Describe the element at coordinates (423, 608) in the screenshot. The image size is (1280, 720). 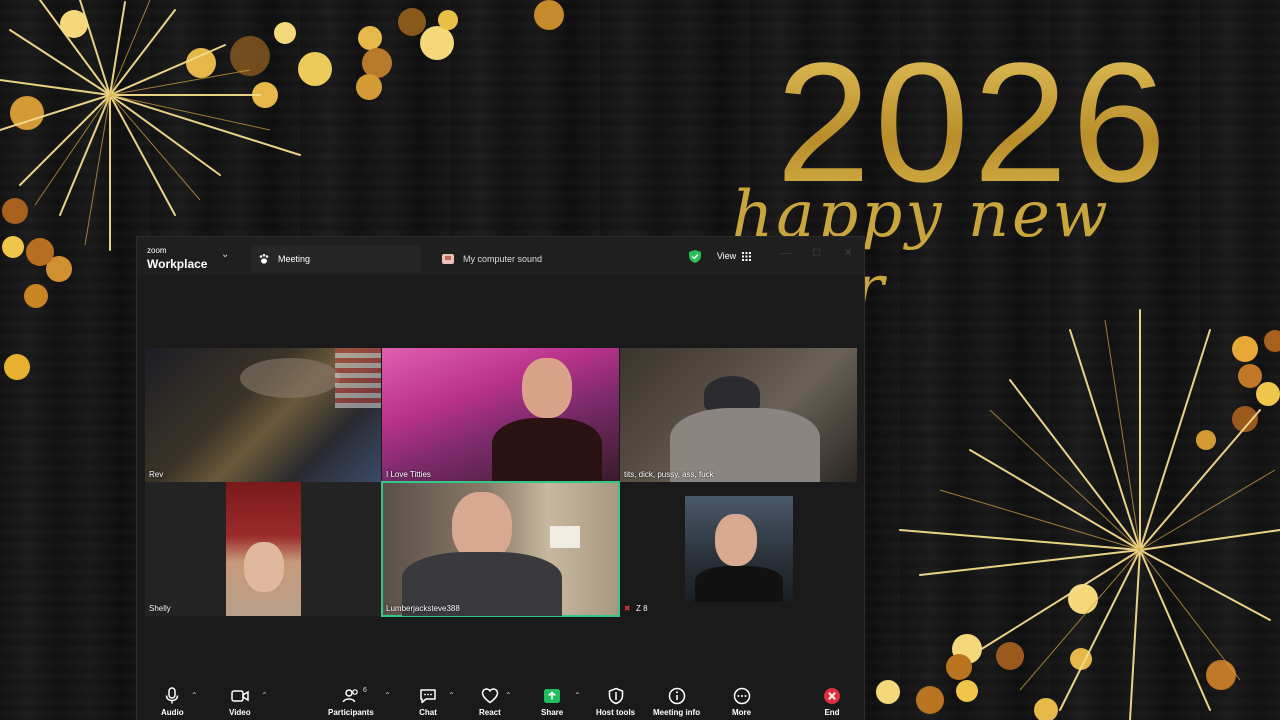
I see `participant-name: Lumberjacksteve388` at that location.